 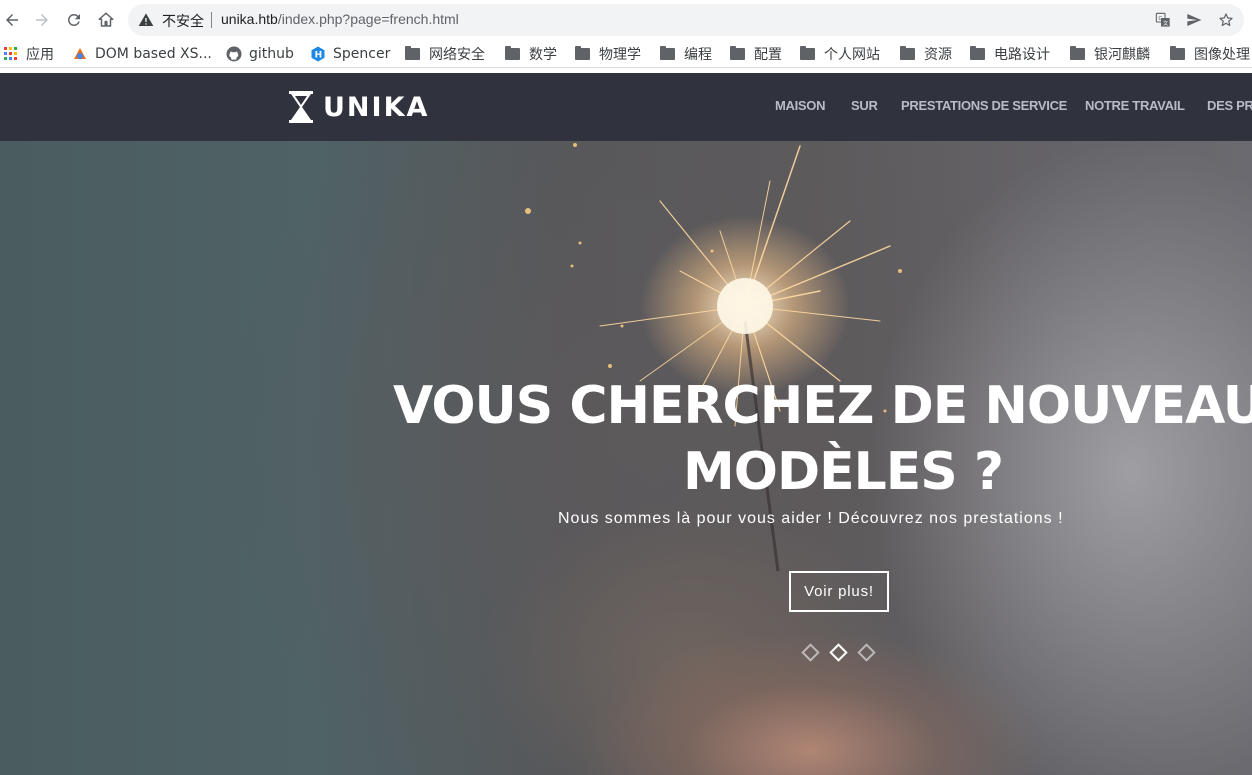 I want to click on bookmark-label: 应用, so click(x=40, y=55).